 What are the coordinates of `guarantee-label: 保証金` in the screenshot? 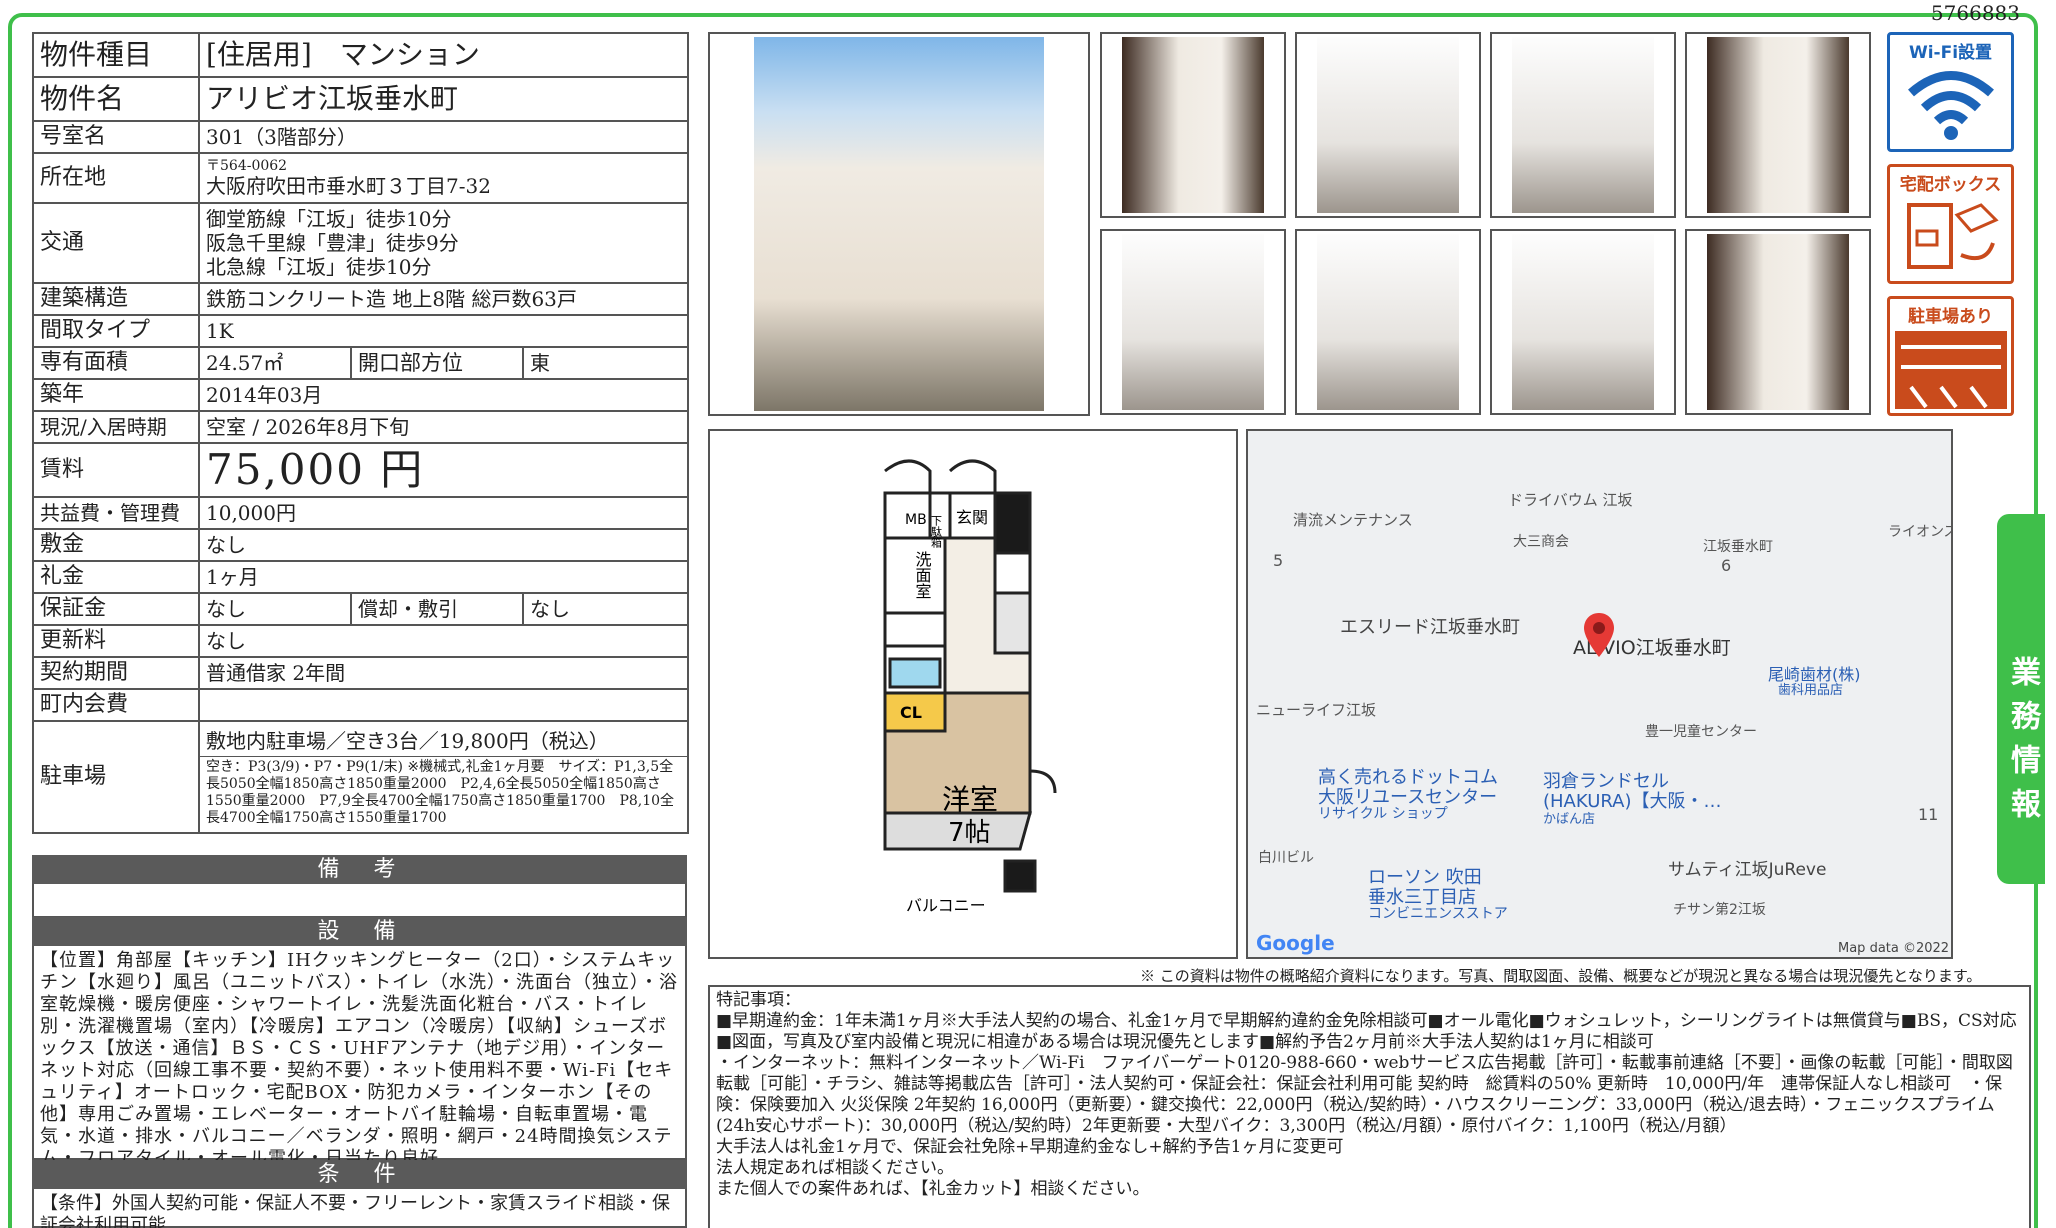 It's located at (116, 609).